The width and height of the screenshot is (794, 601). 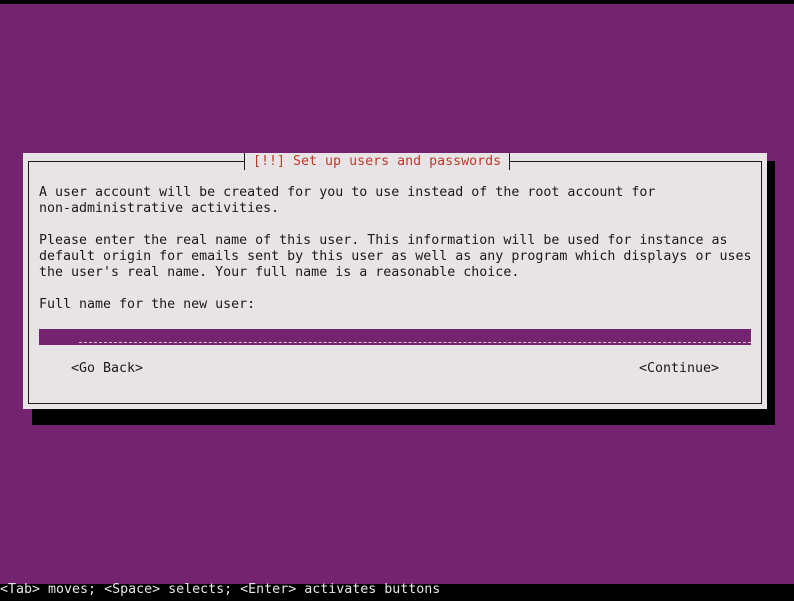 I want to click on dialog-shadow-right, so click(x=771, y=293).